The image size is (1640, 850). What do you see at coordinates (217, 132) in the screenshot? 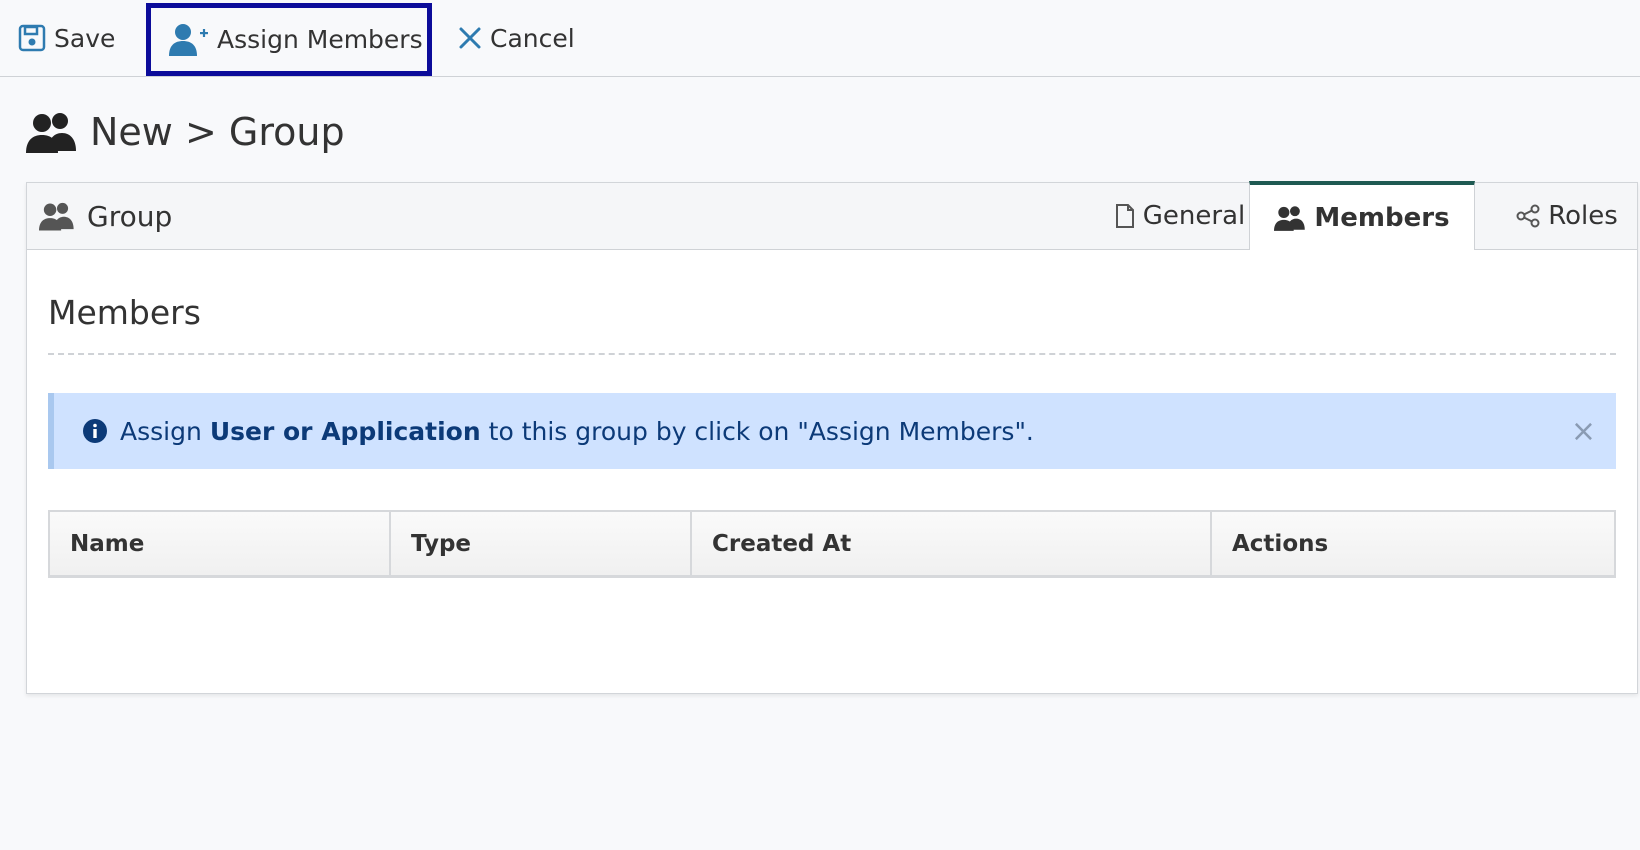
I see `page-title-text: New > Group` at bounding box center [217, 132].